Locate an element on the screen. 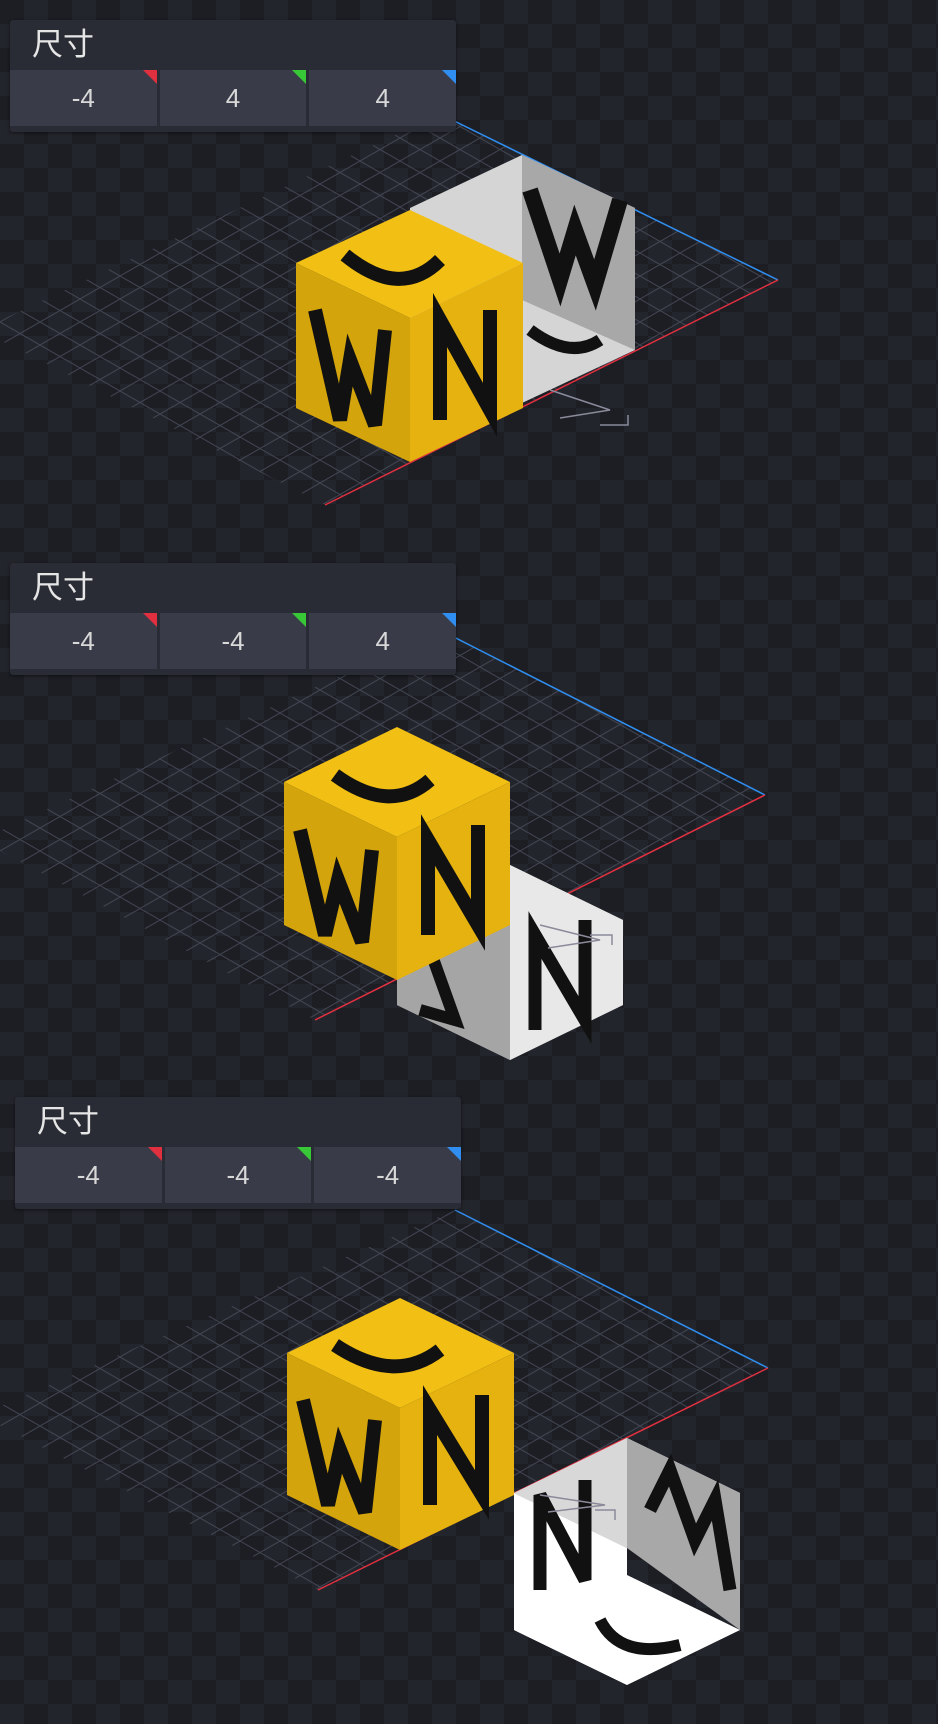 The width and height of the screenshot is (938, 1724). size-fields: -4 4 4 is located at coordinates (233, 101).